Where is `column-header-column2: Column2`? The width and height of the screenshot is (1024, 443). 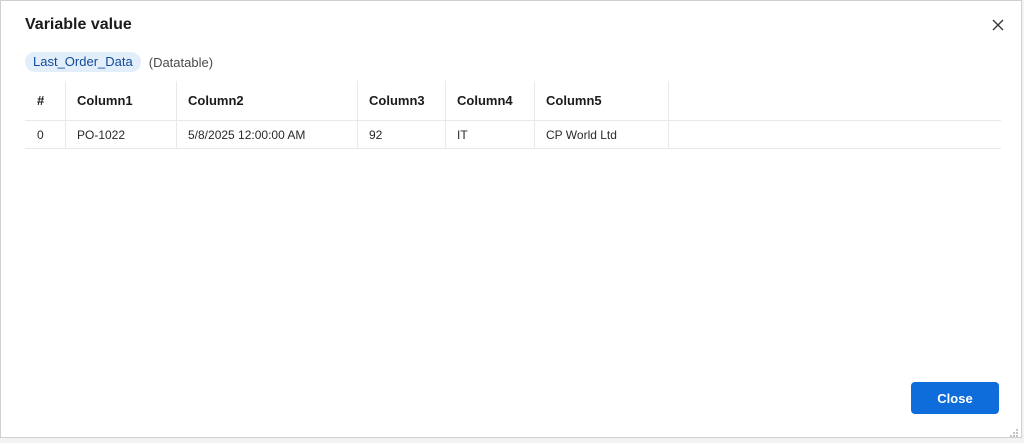 column-header-column2: Column2 is located at coordinates (267, 100).